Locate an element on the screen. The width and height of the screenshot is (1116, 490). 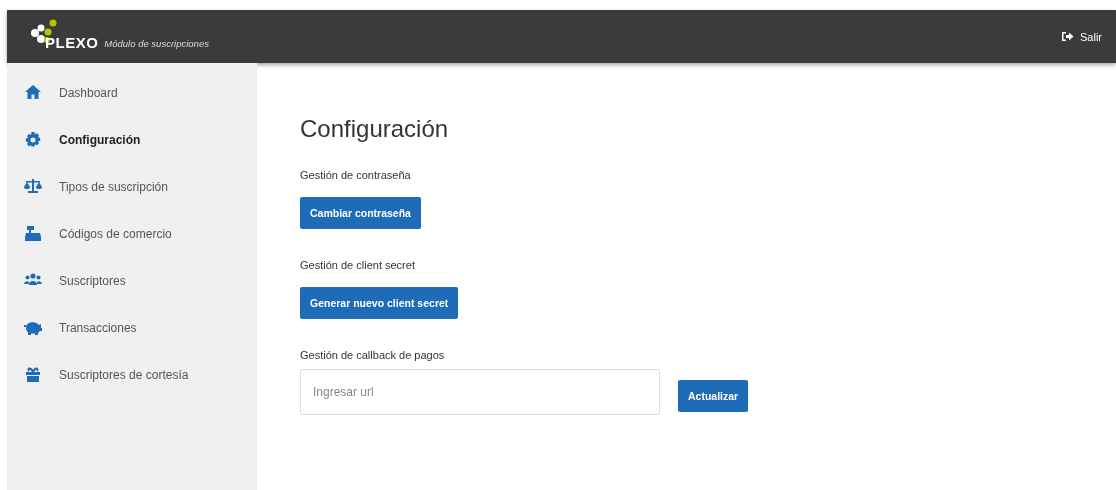
section-heading: Gestión de callback de pagos is located at coordinates (373, 355).